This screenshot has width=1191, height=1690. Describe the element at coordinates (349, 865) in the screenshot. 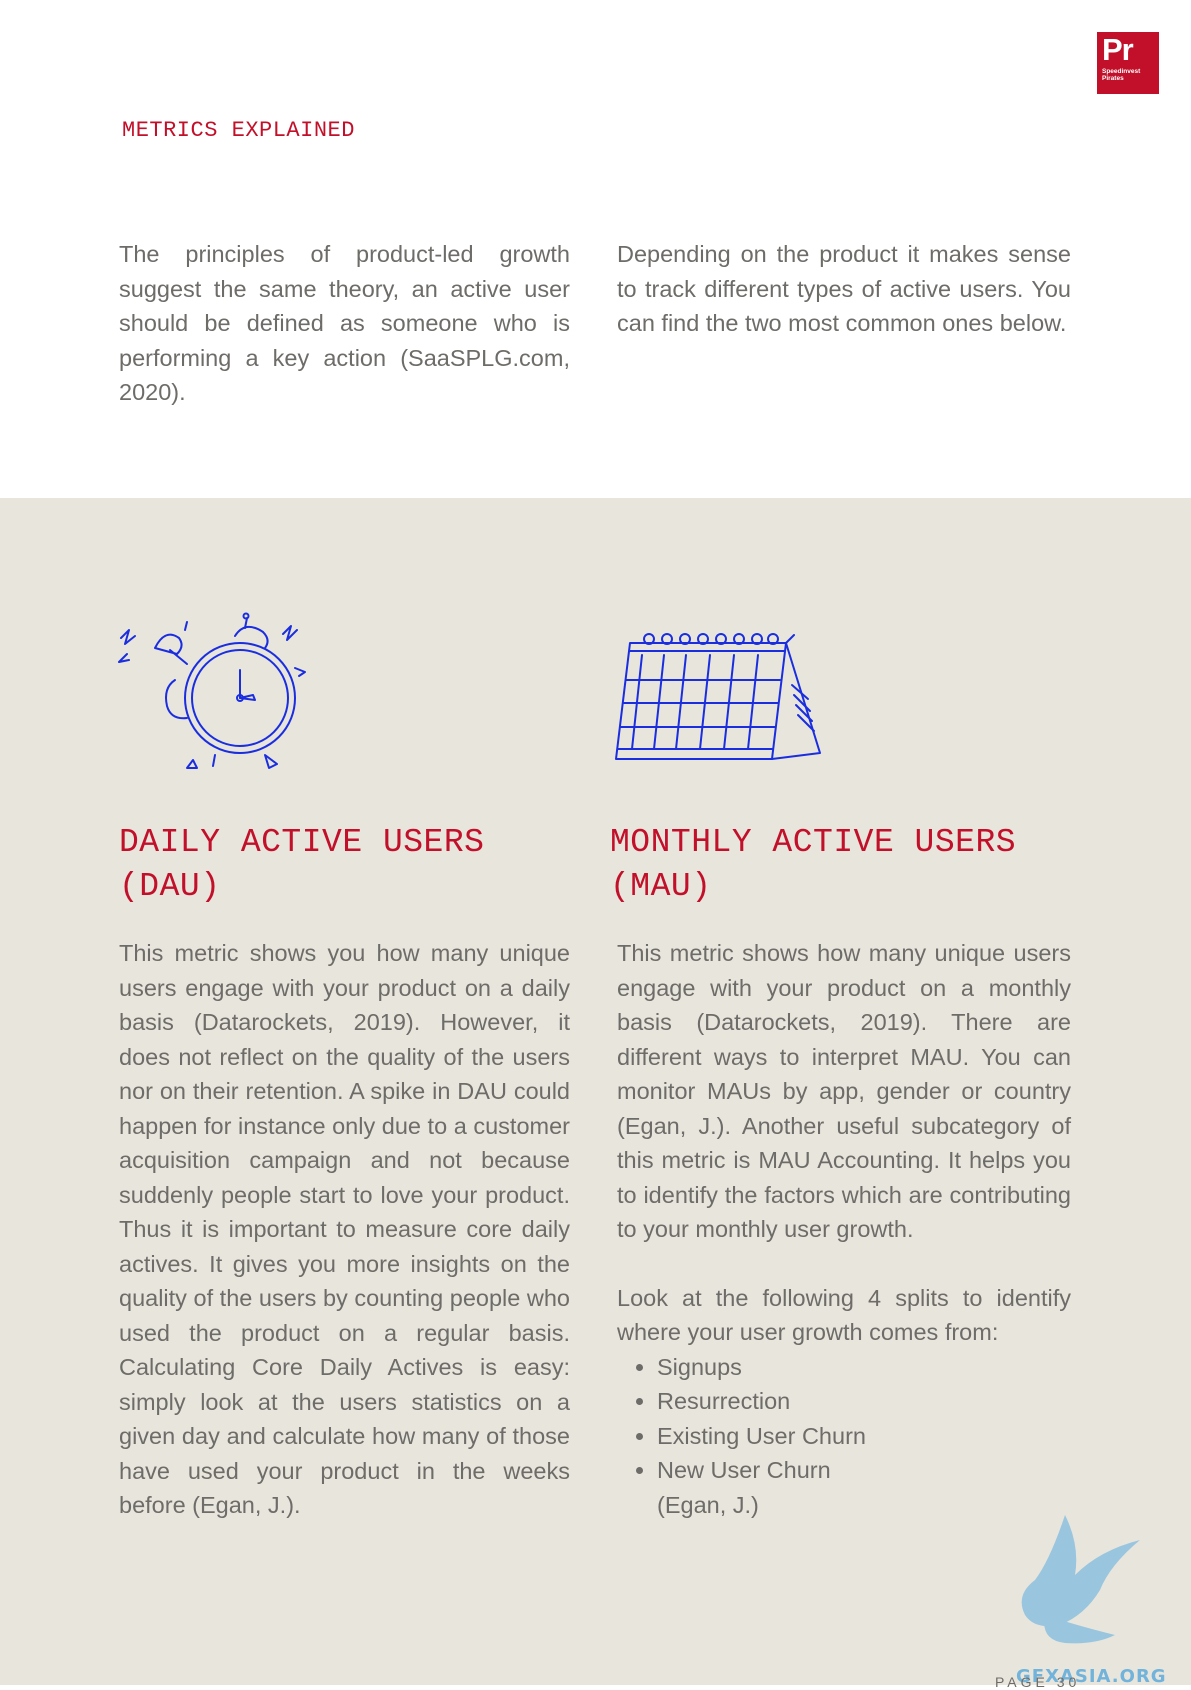

I see `dau-heading: DAILY ACTIVE USERS (DAU)` at that location.